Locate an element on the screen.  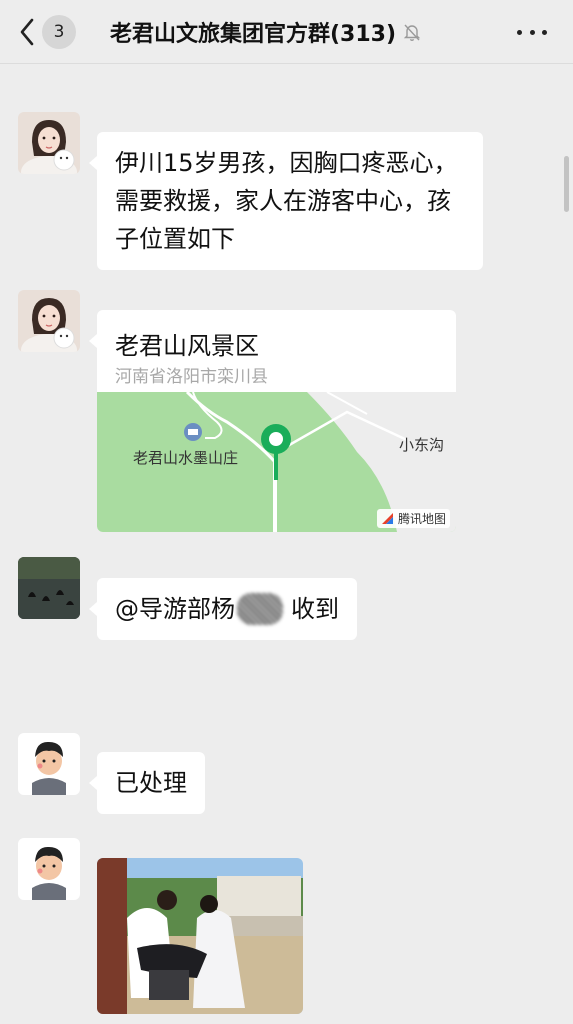
image-message is located at coordinates (200, 936).